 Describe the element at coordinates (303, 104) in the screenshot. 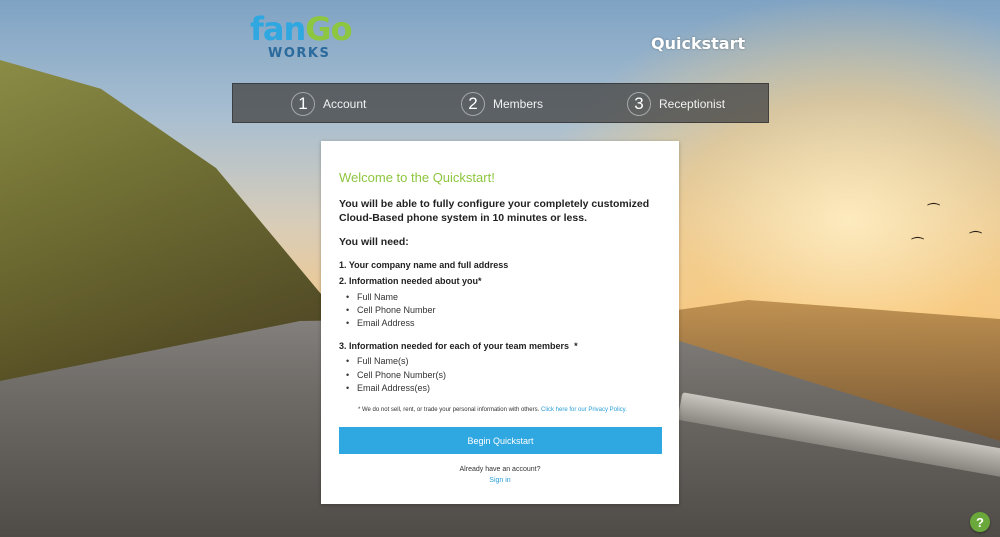

I see `step-number: 1` at that location.